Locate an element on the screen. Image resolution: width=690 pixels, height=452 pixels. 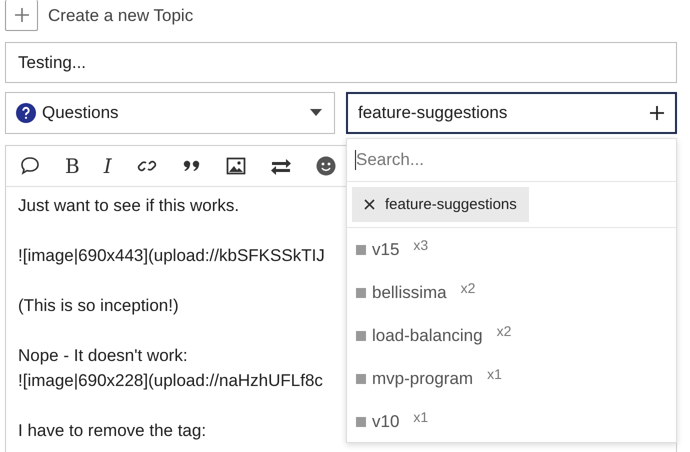
smiley-icon is located at coordinates (326, 166).